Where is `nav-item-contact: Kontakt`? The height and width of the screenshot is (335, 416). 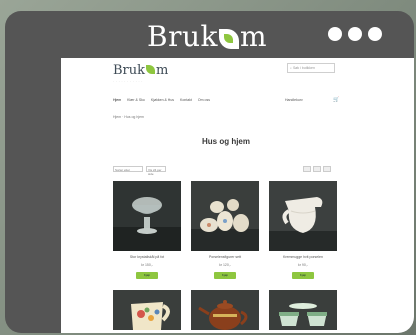
nav-item-contact: Kontakt is located at coordinates (186, 100).